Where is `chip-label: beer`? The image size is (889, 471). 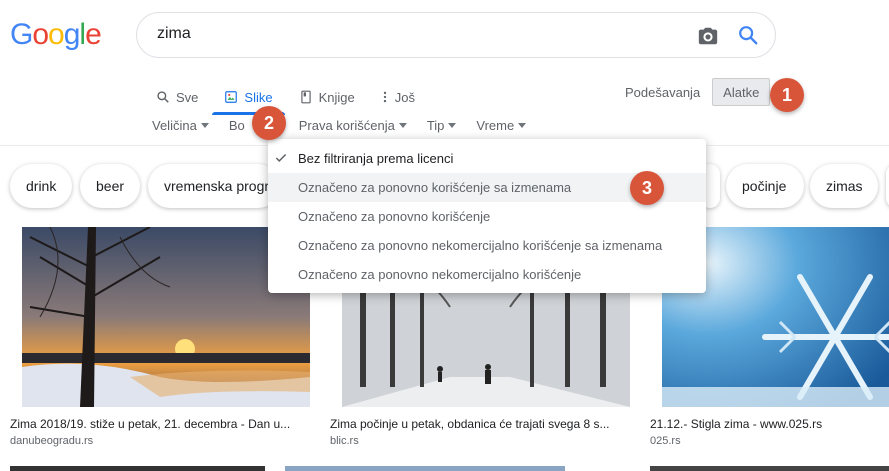
chip-label: beer is located at coordinates (110, 186).